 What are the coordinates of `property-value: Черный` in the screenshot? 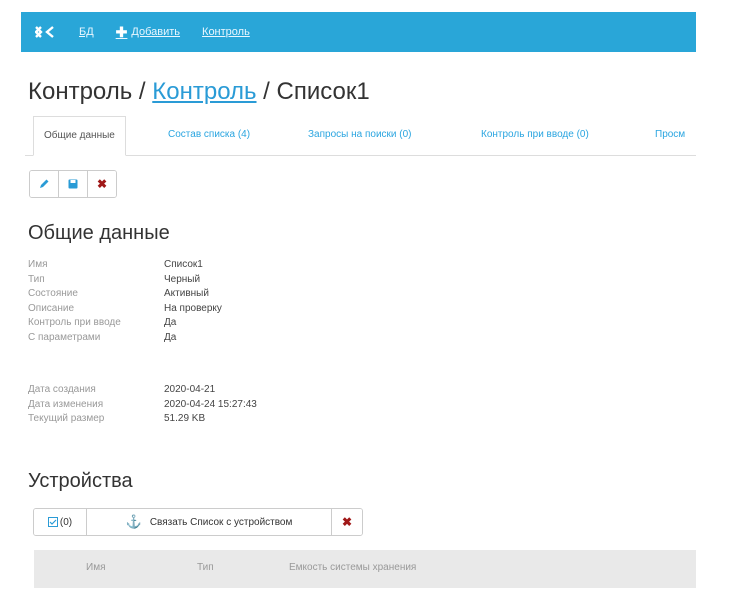 It's located at (182, 279).